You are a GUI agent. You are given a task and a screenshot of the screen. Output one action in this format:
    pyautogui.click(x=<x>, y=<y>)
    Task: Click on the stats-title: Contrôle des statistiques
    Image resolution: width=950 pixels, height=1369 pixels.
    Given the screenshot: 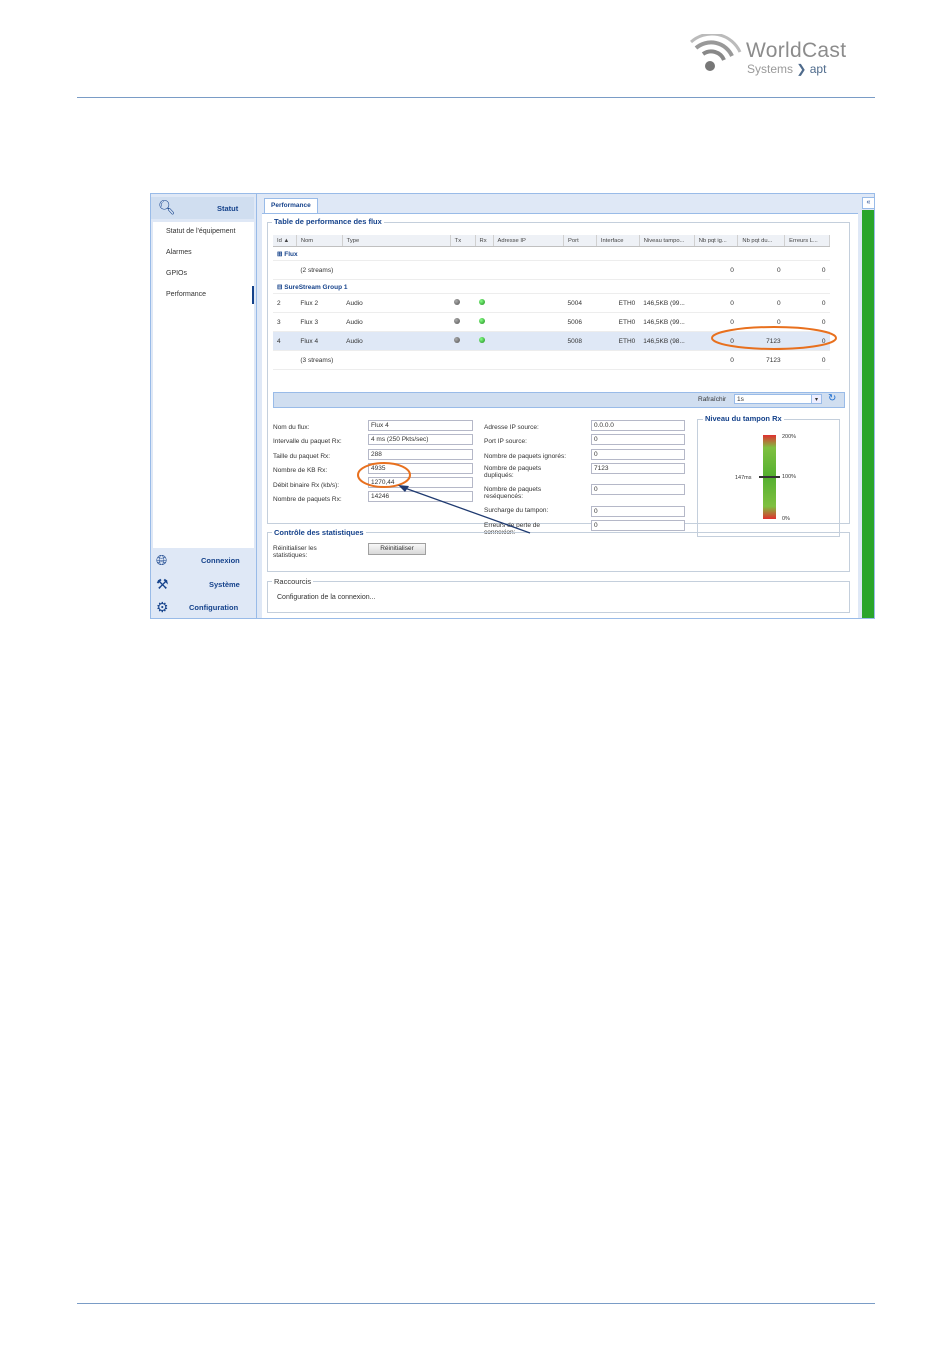 What is the action you would take?
    pyautogui.click(x=319, y=532)
    